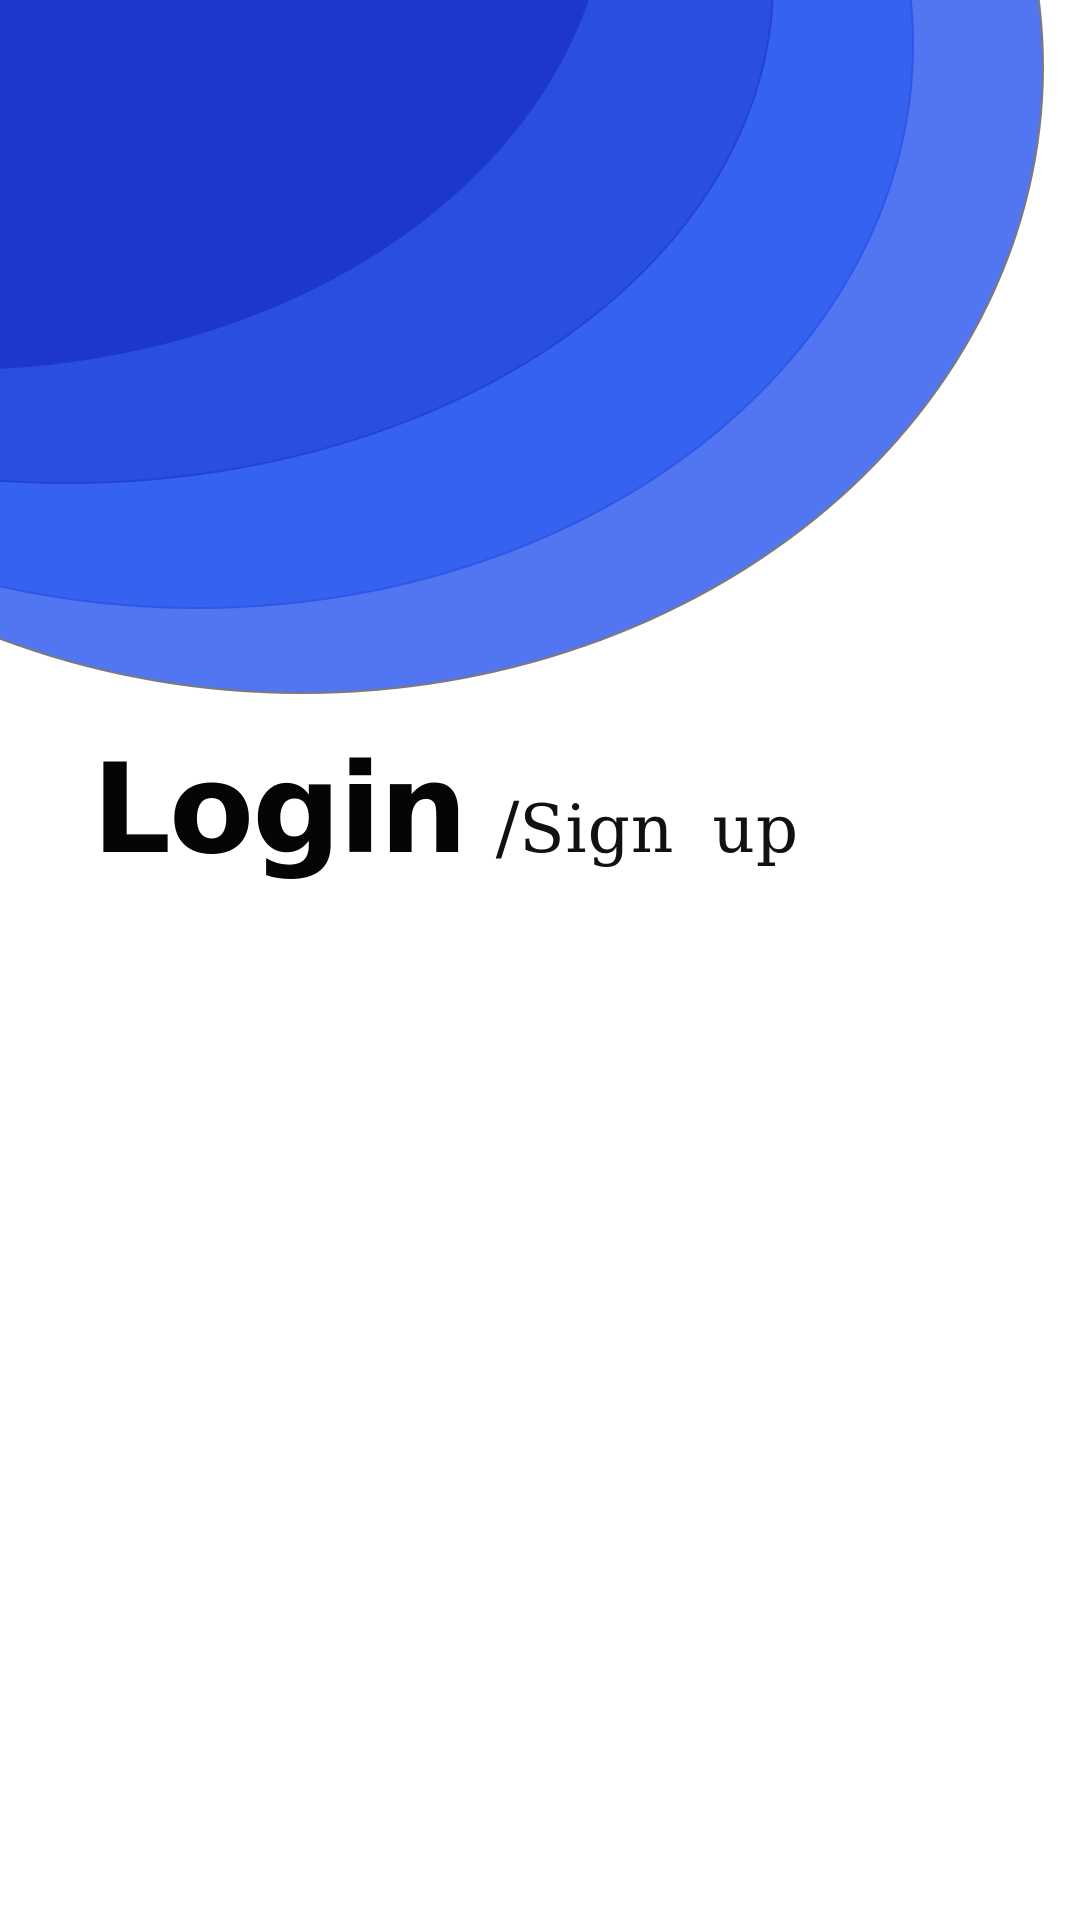 This screenshot has height=1920, width=1080. I want to click on auth-title-row: Login / Sign up, so click(445, 810).